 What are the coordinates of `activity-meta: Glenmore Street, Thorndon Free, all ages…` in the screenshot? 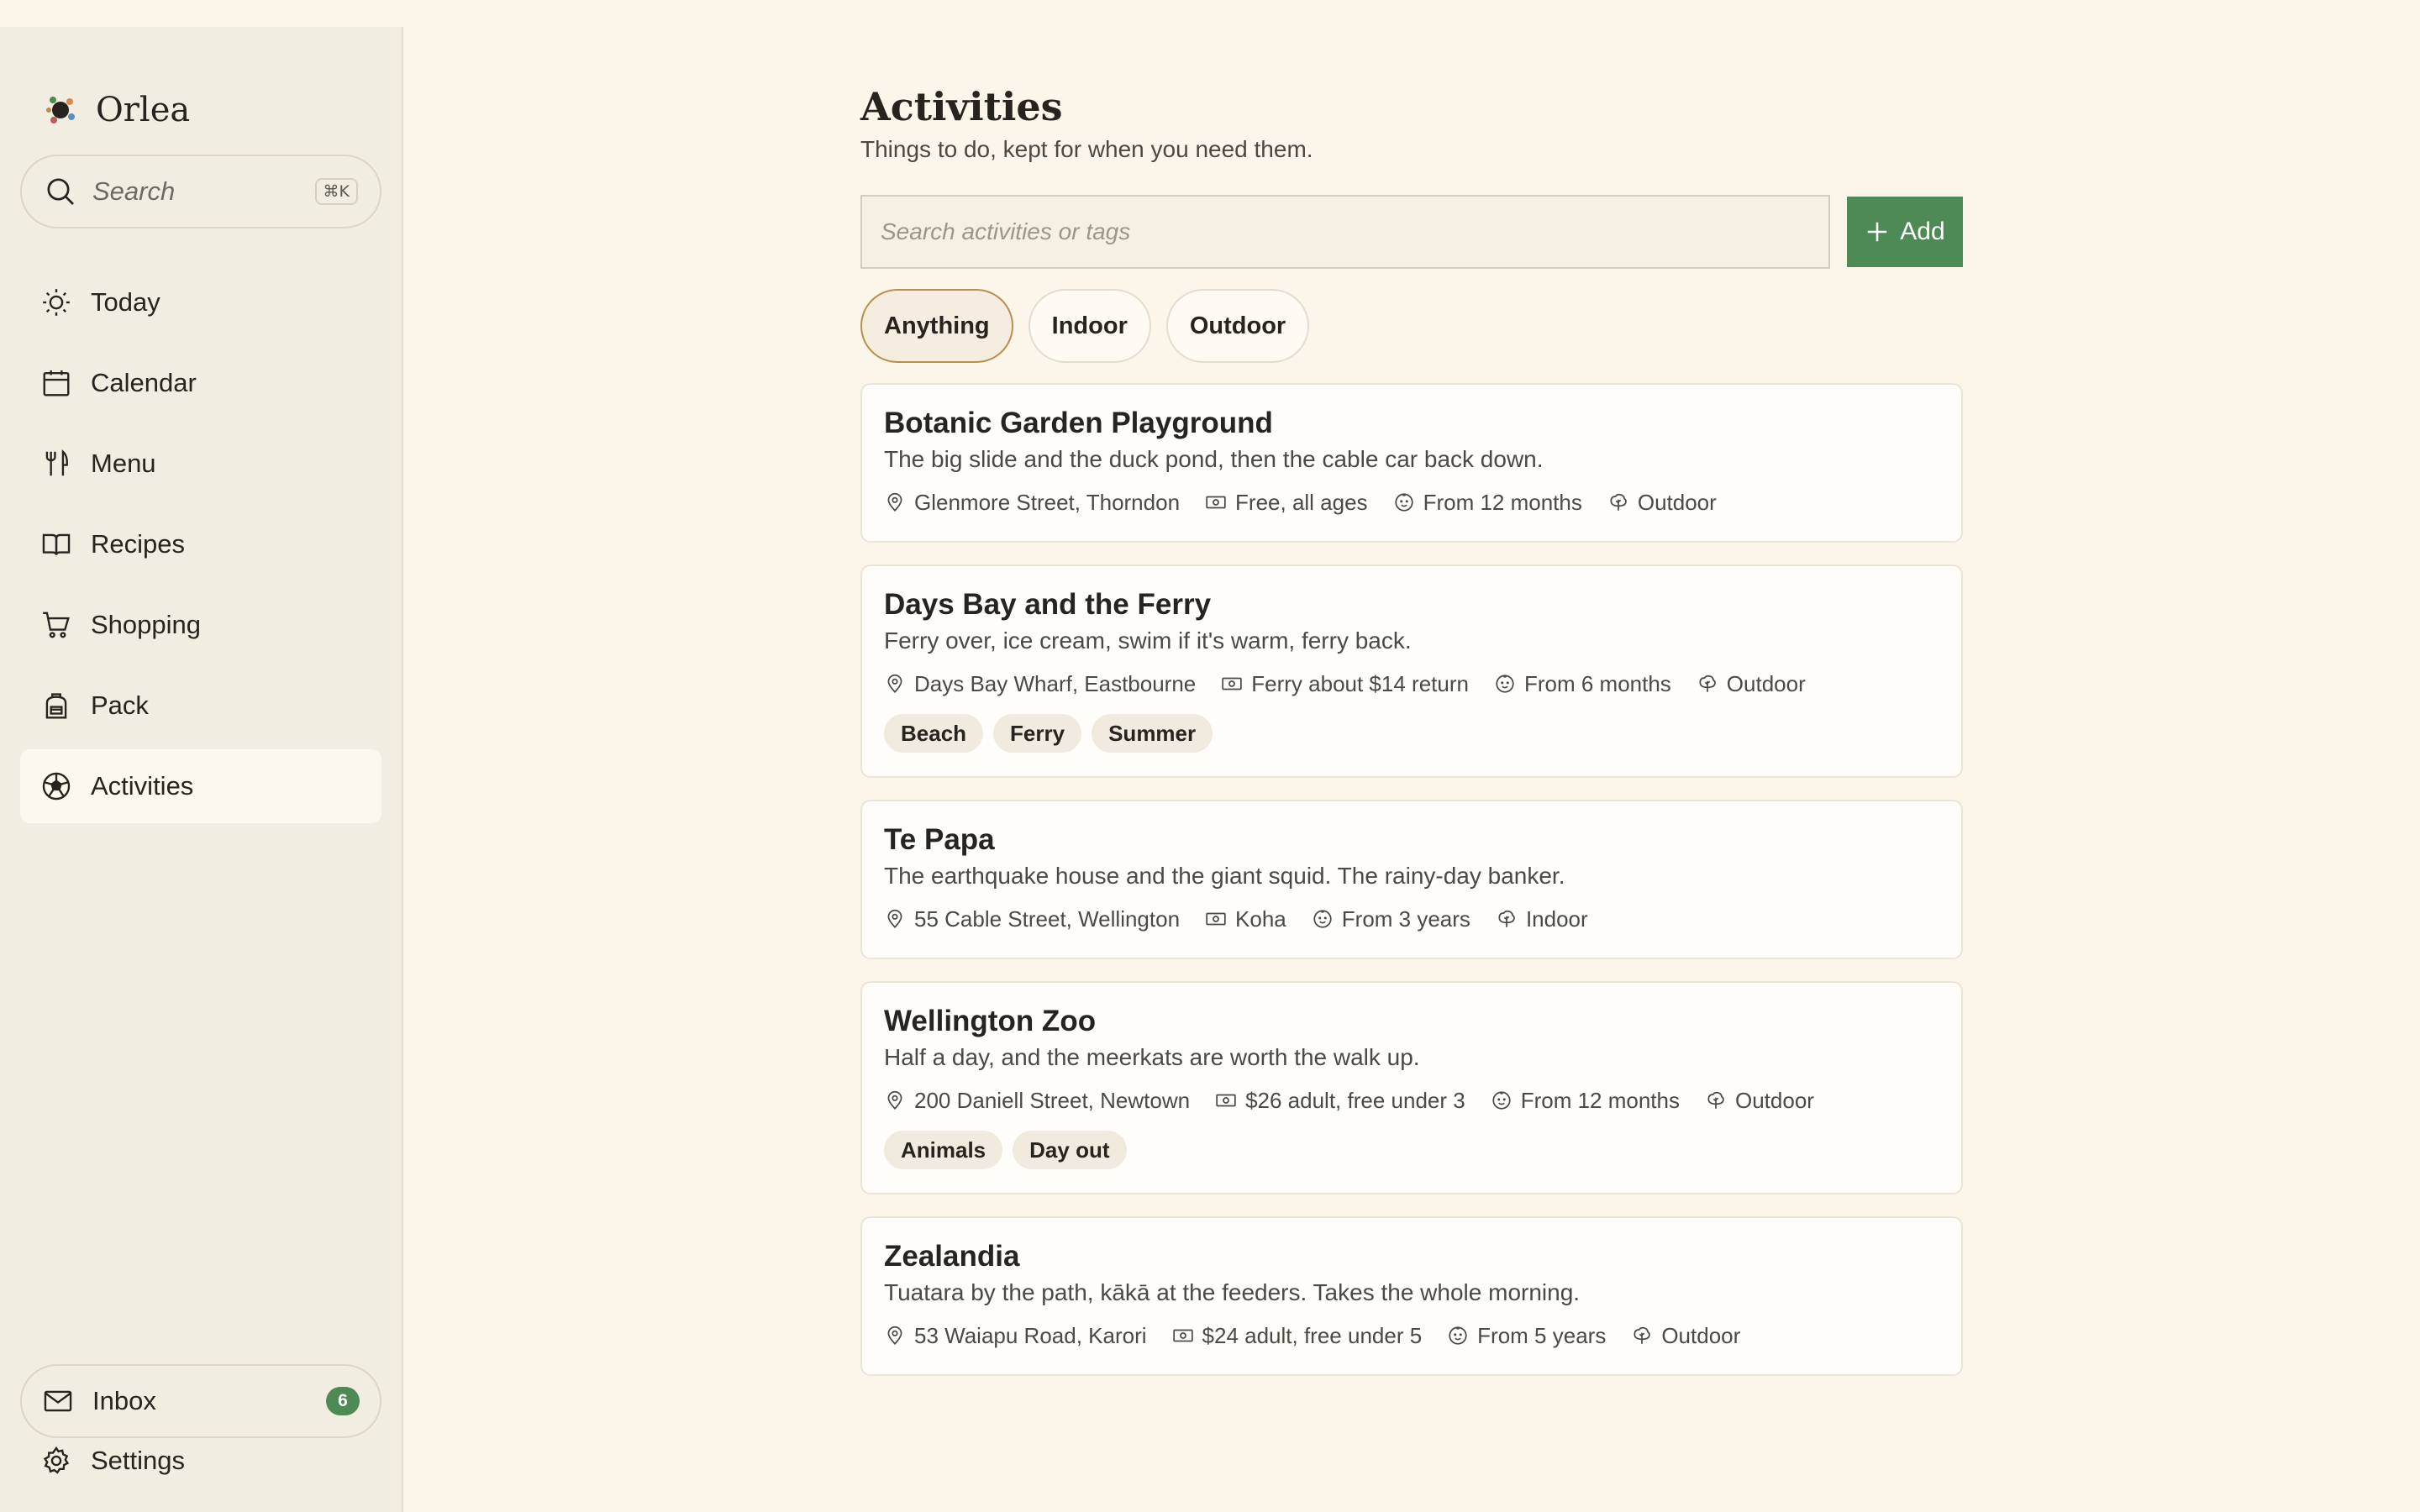 It's located at (1411, 502).